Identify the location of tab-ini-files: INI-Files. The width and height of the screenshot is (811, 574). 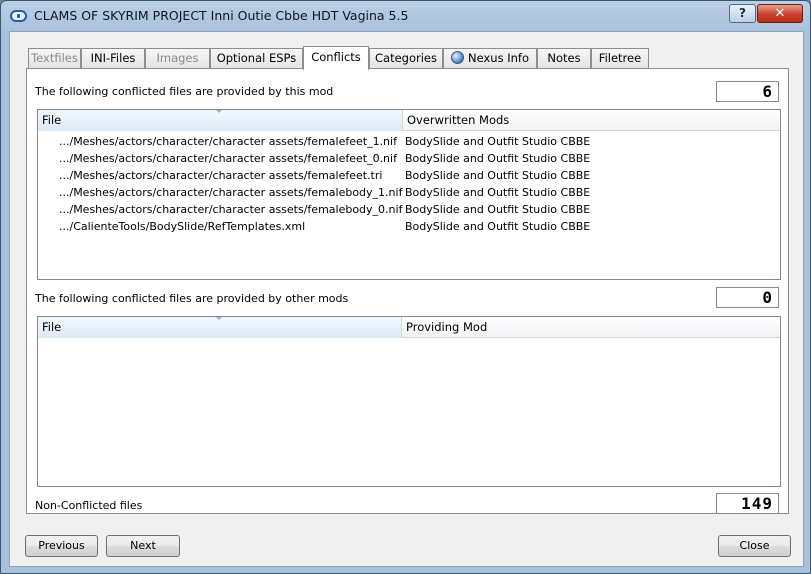
(113, 58).